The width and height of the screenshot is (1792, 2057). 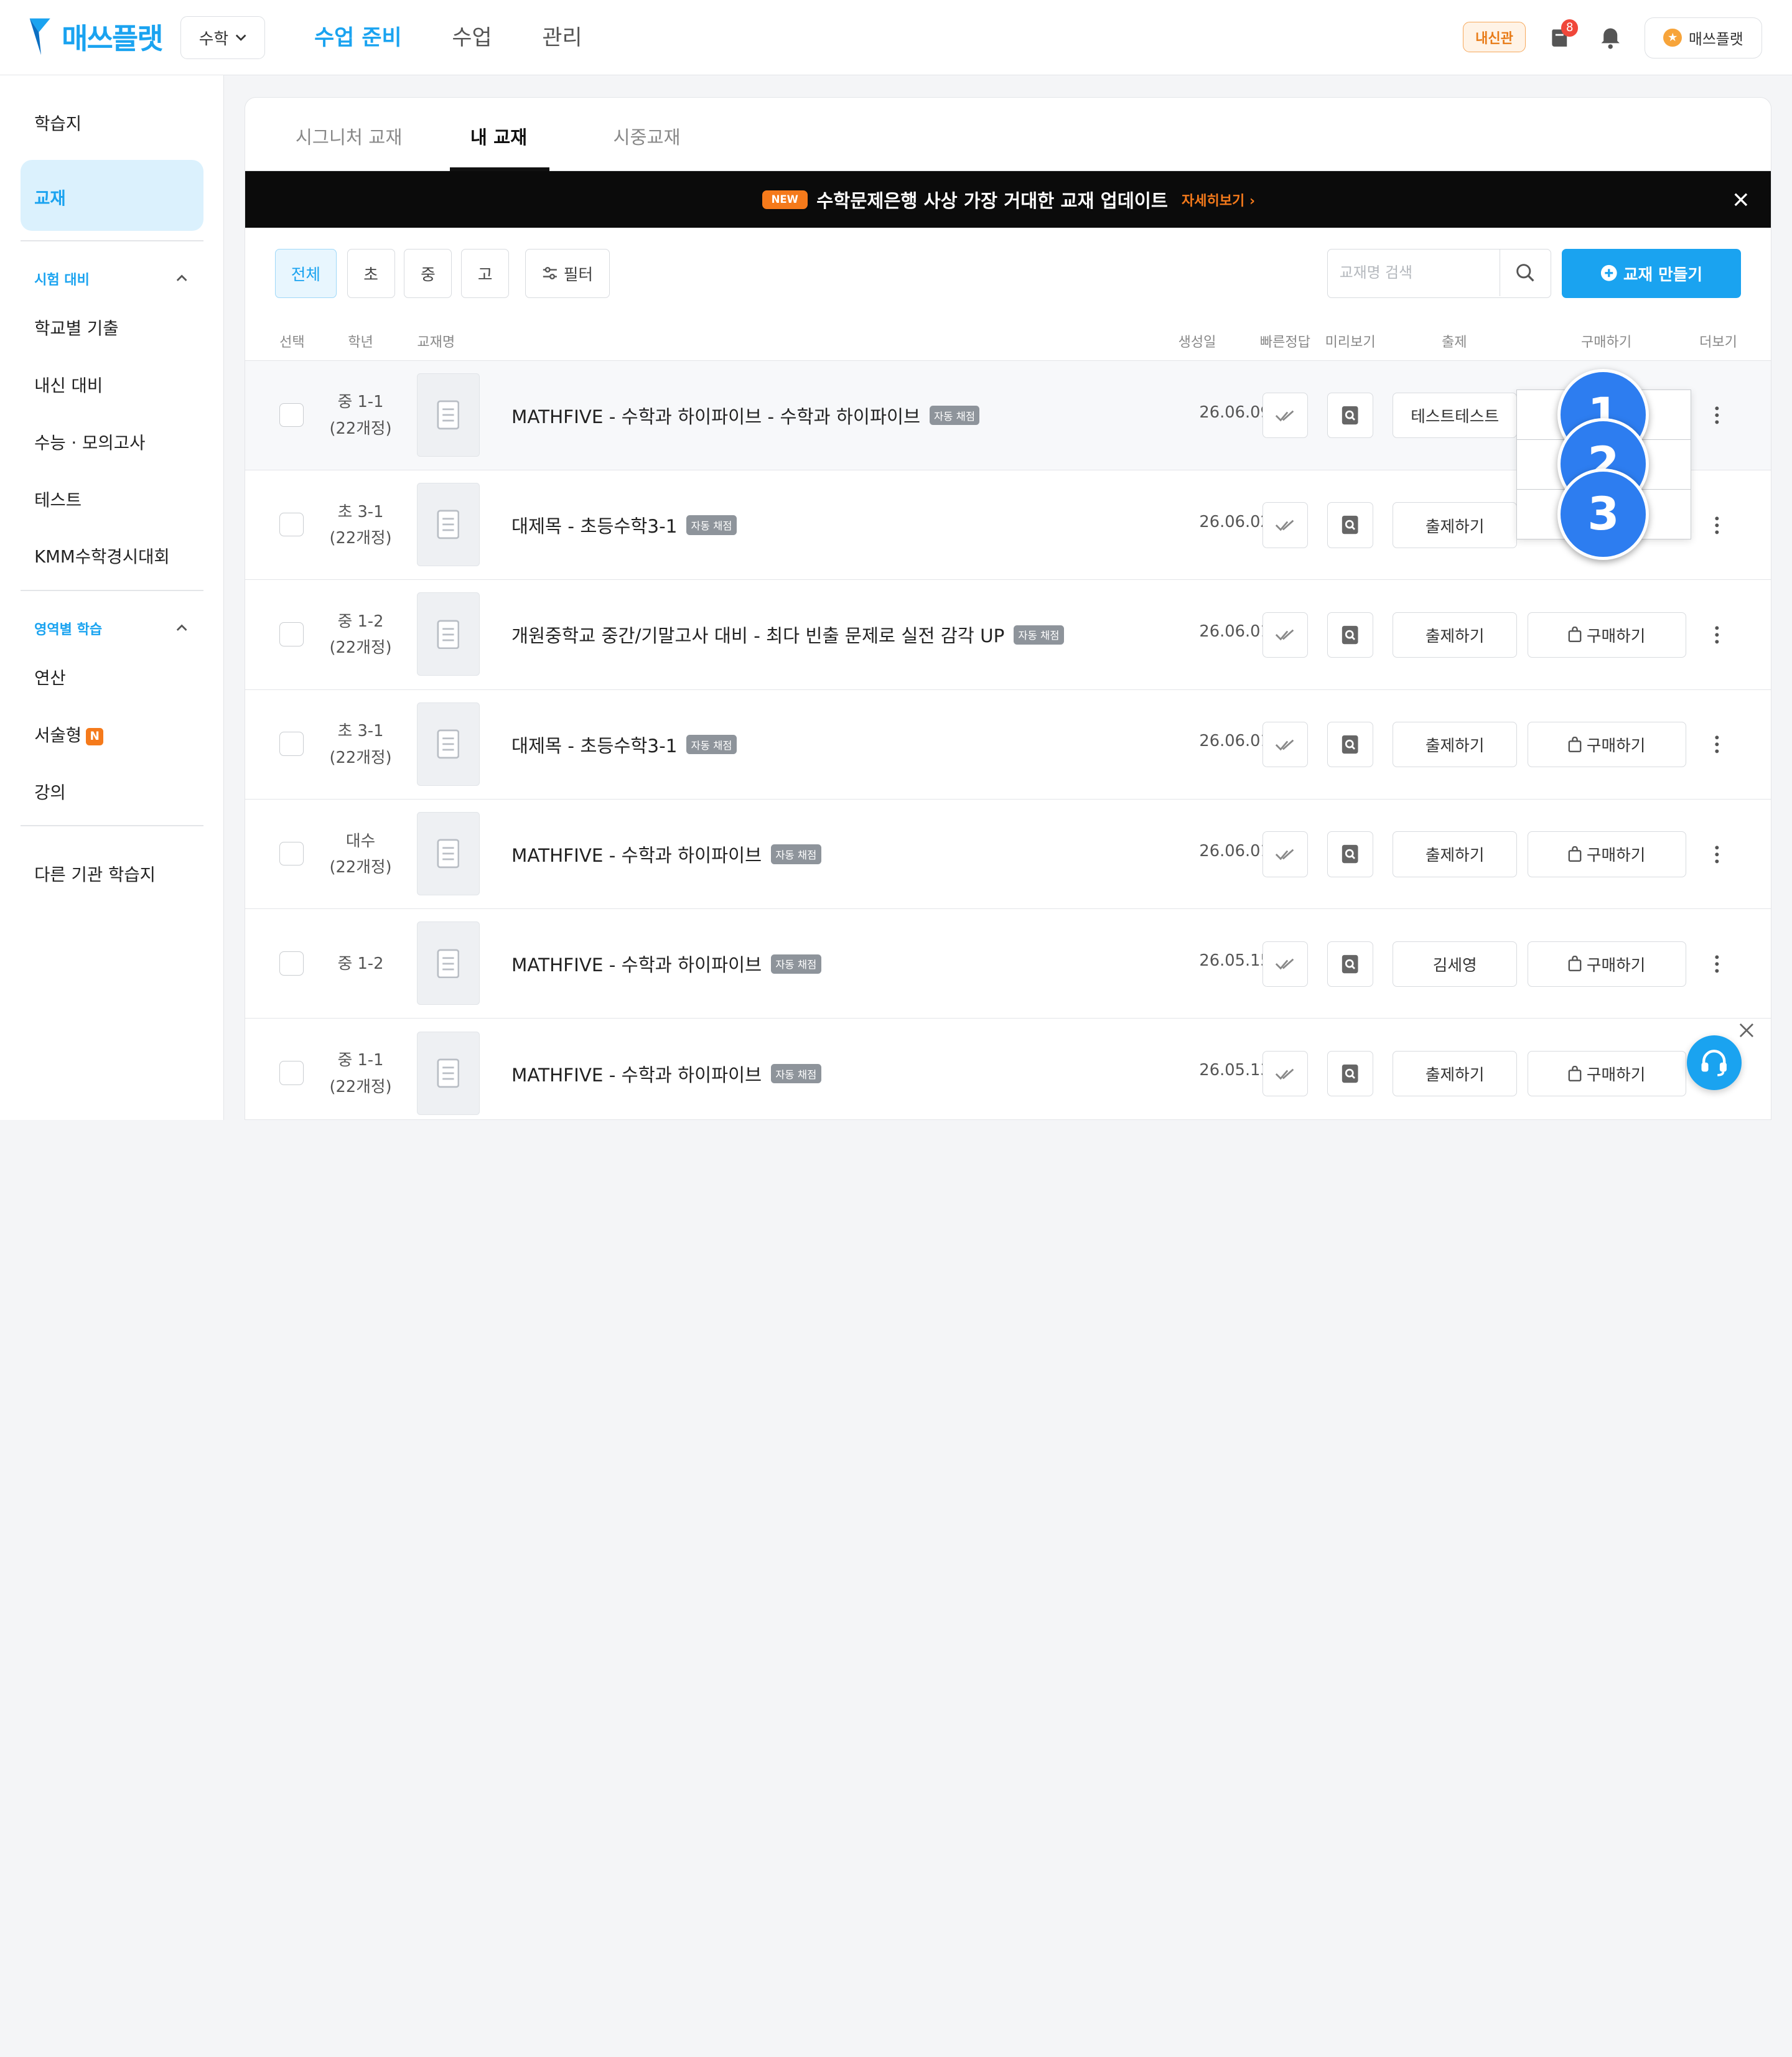 I want to click on sidebar-divider, so click(x=112, y=240).